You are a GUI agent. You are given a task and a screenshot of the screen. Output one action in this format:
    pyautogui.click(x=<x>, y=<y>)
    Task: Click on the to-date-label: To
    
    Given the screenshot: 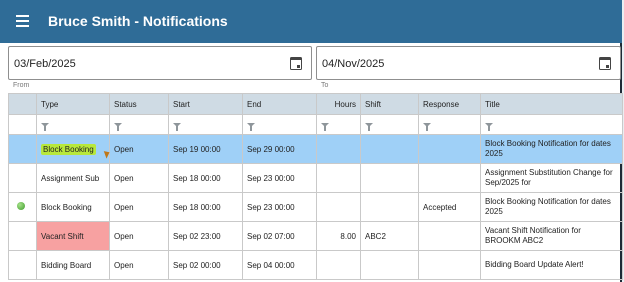 What is the action you would take?
    pyautogui.click(x=325, y=85)
    